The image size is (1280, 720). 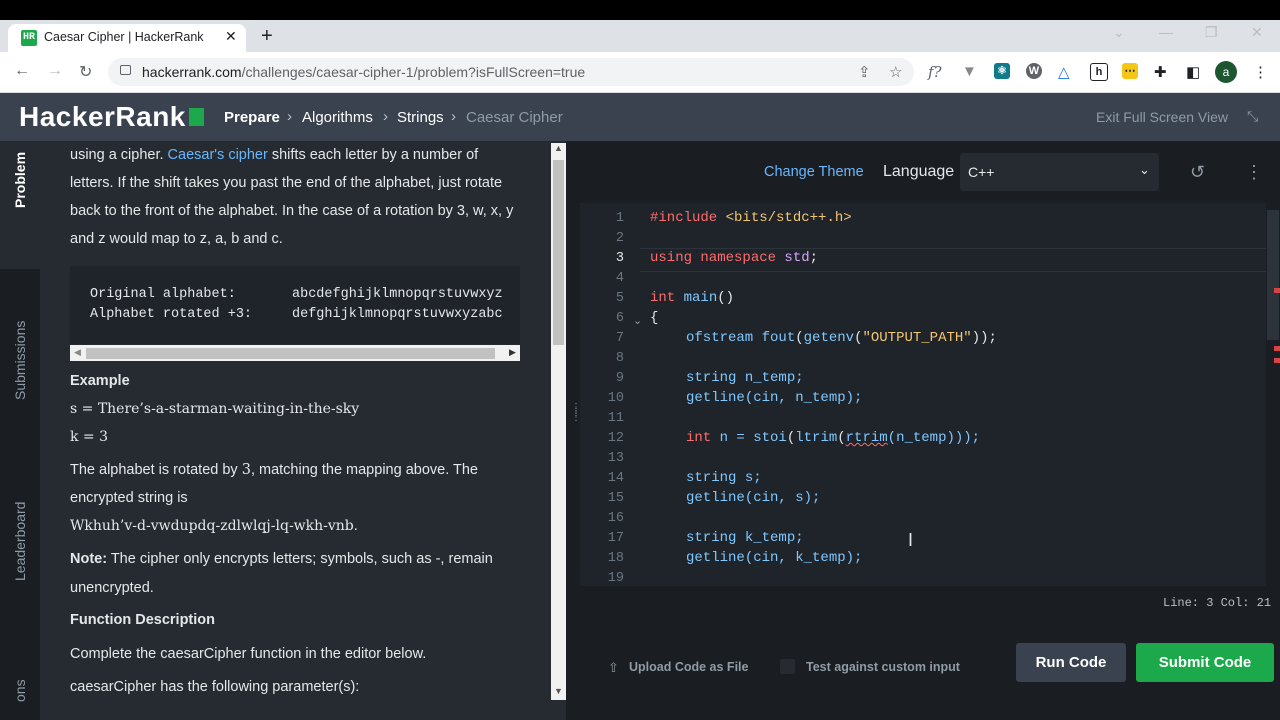 I want to click on tab-leaderboard: Leaderboard, so click(x=20, y=541).